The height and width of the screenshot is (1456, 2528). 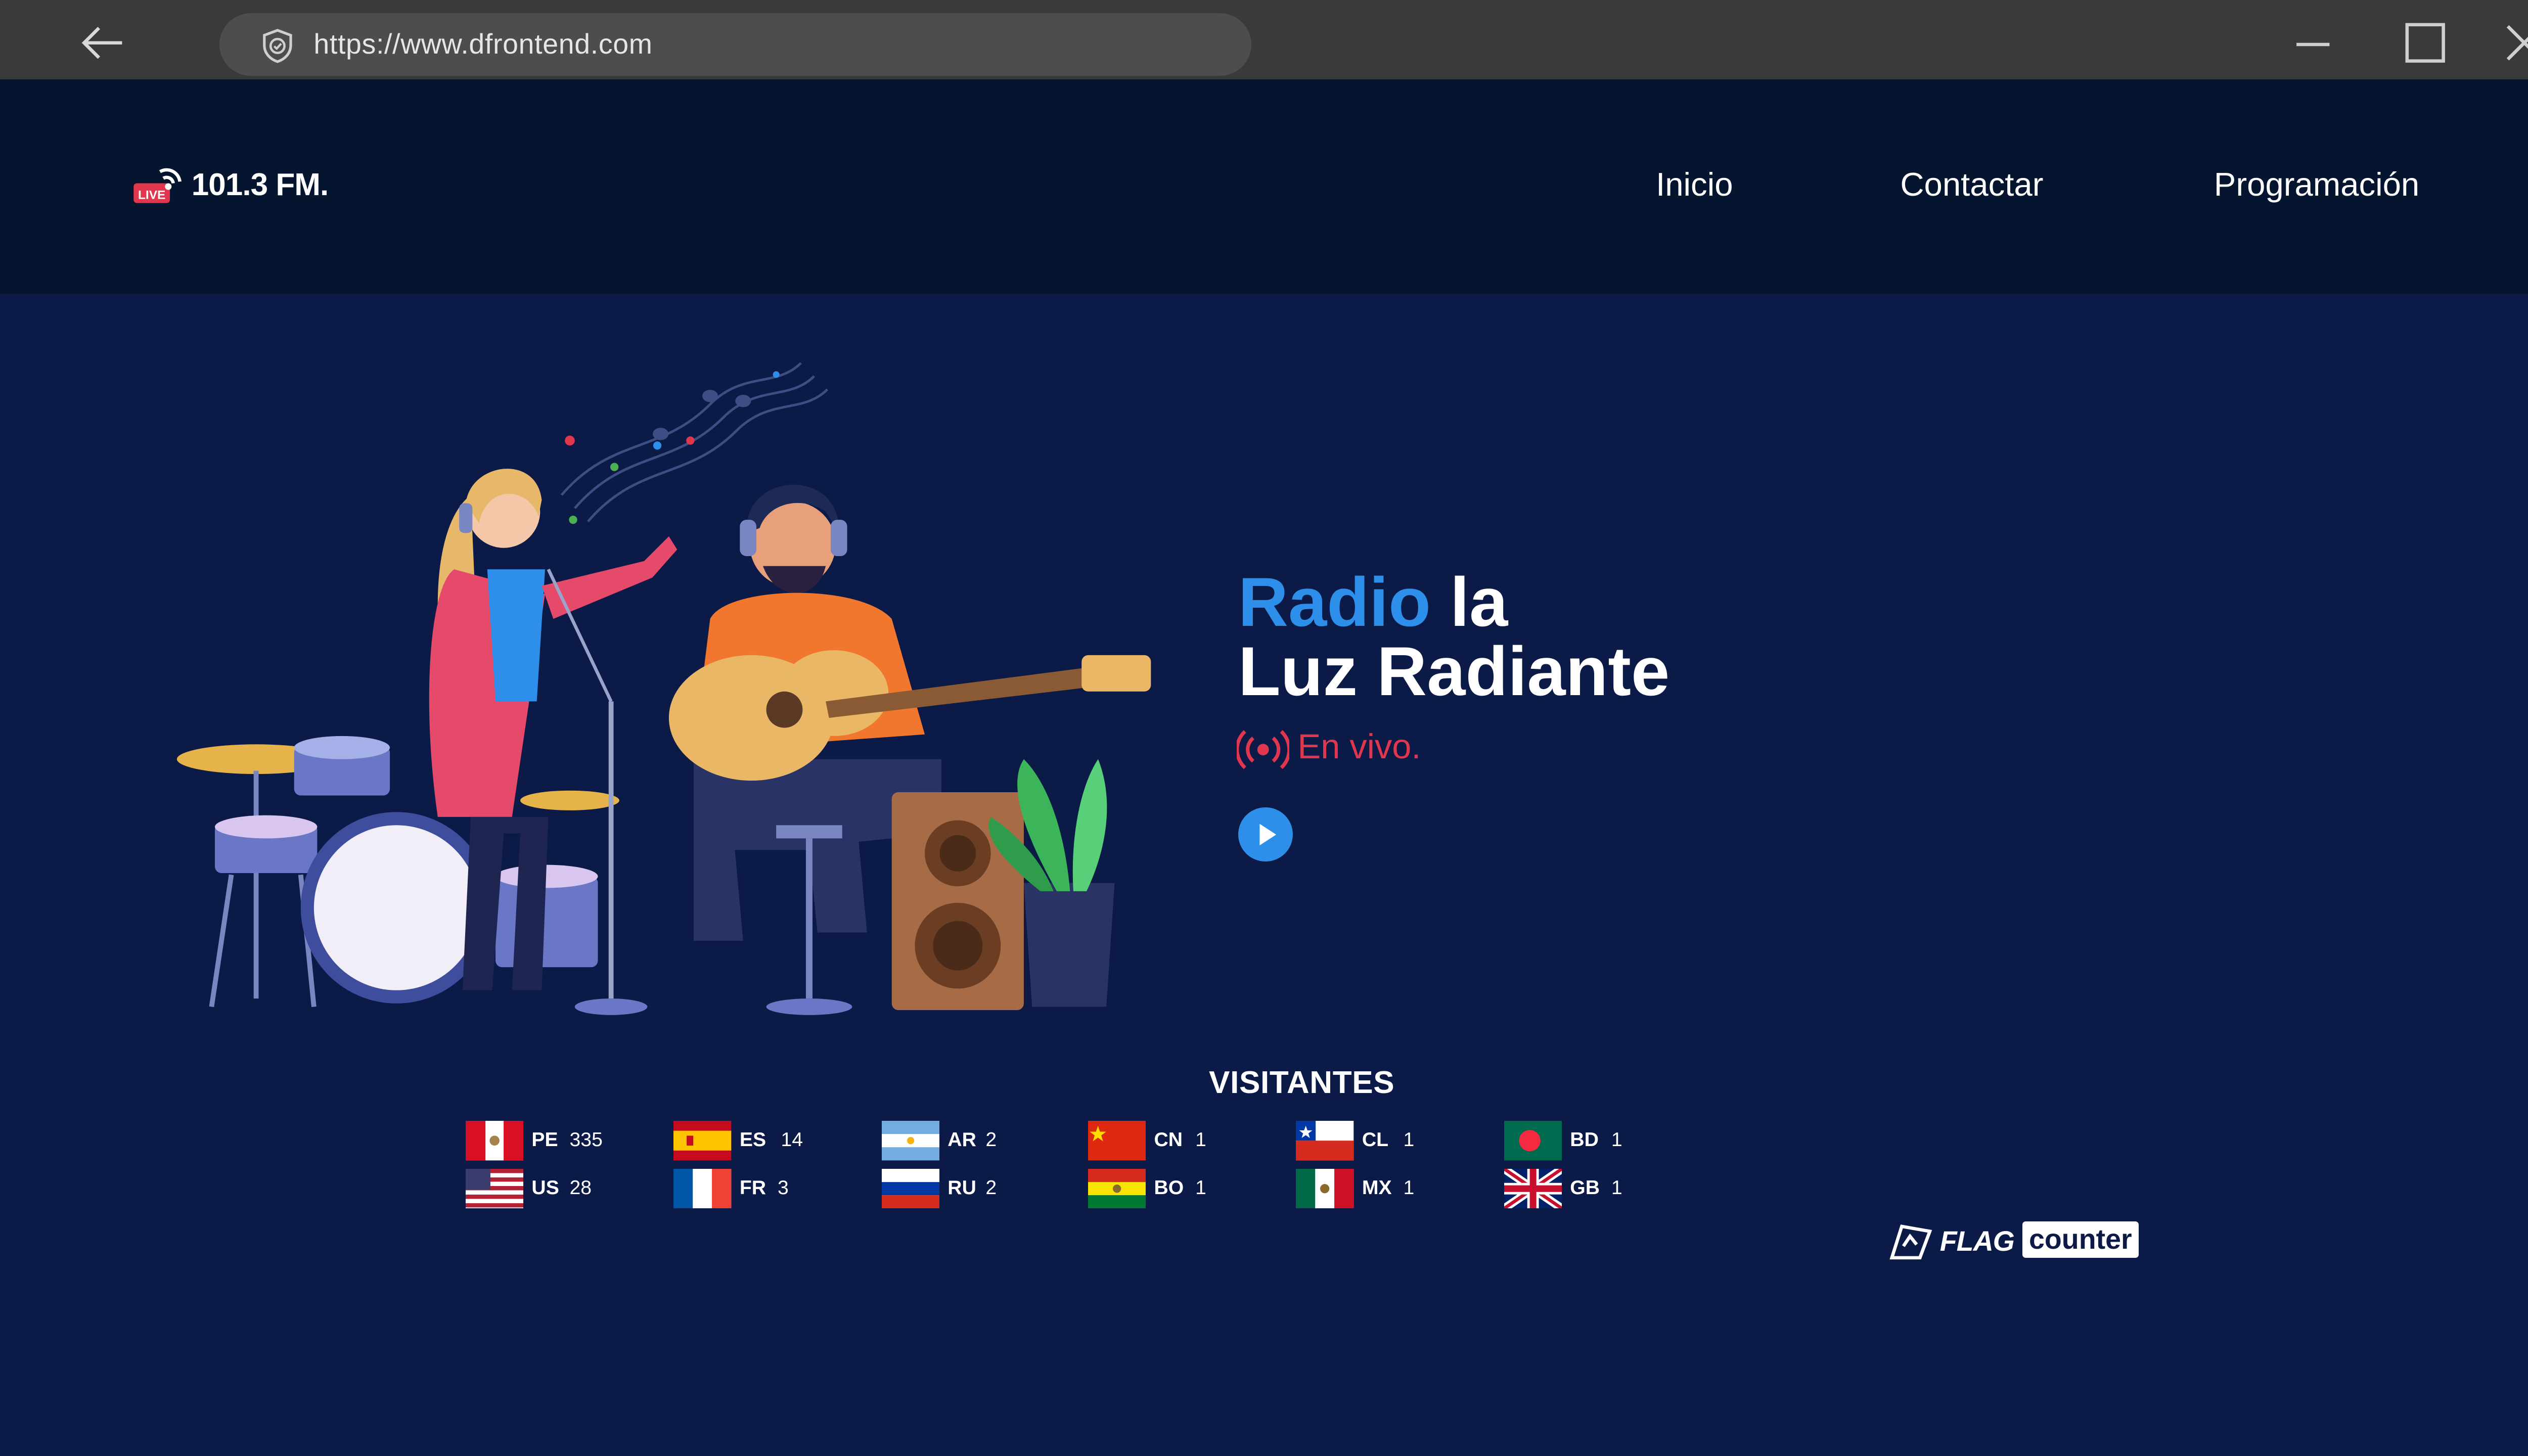 What do you see at coordinates (483, 44) in the screenshot?
I see `url-text: https://www.dfrontend.com` at bounding box center [483, 44].